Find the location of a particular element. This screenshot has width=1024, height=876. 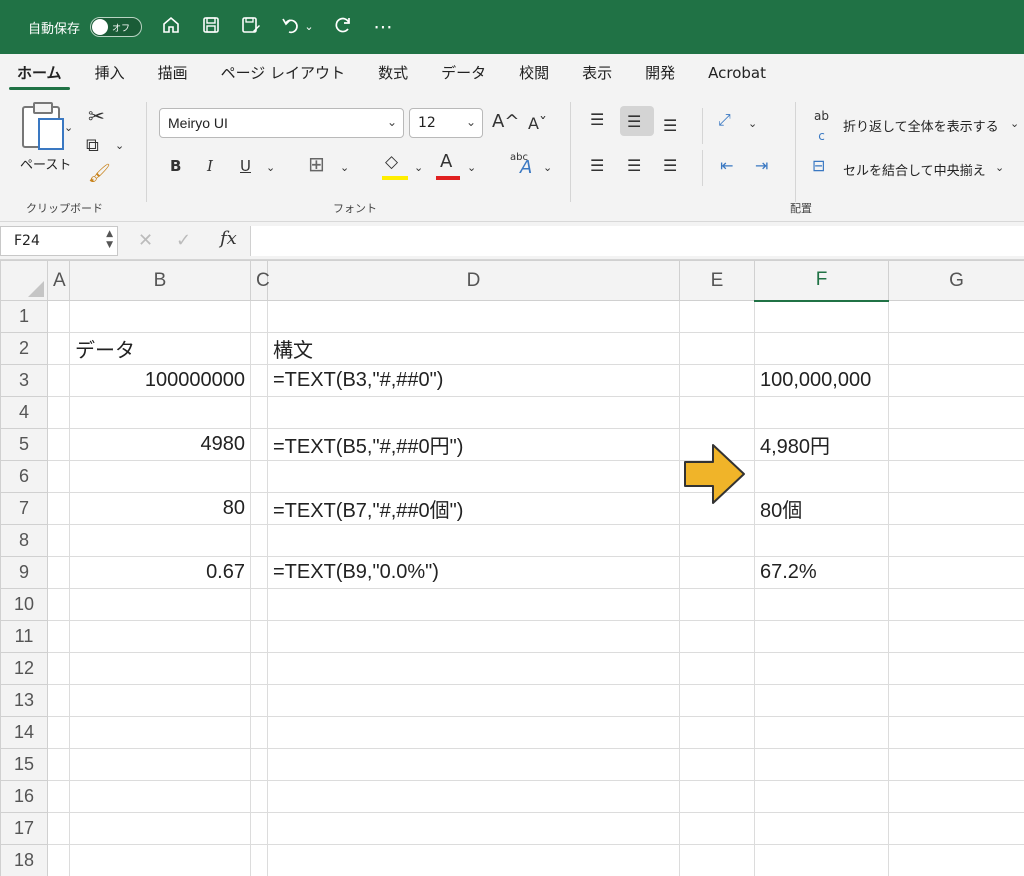

cell-d8 is located at coordinates (473, 540).